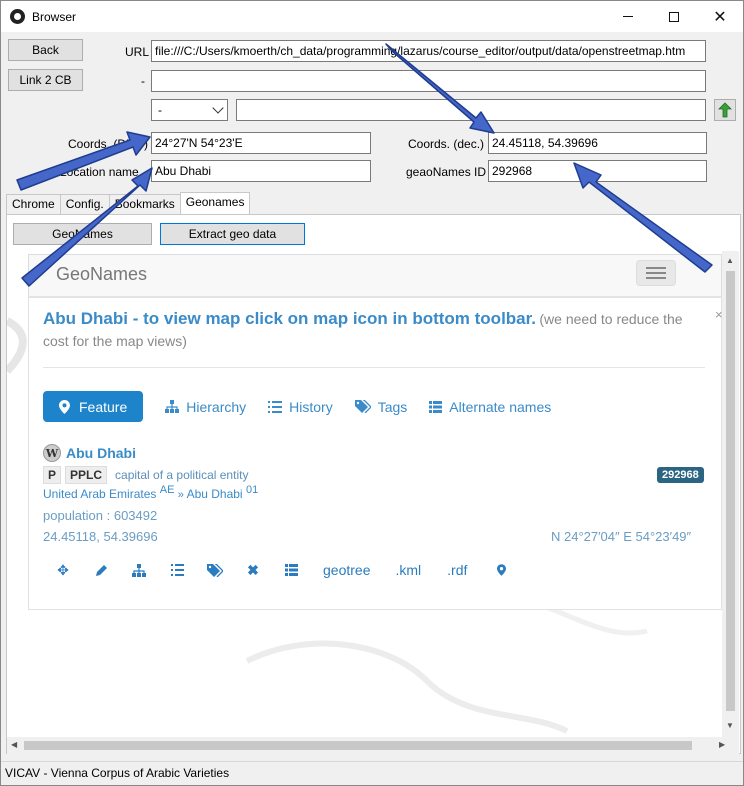  What do you see at coordinates (597, 171) in the screenshot?
I see `geonames-id-field: 292968` at bounding box center [597, 171].